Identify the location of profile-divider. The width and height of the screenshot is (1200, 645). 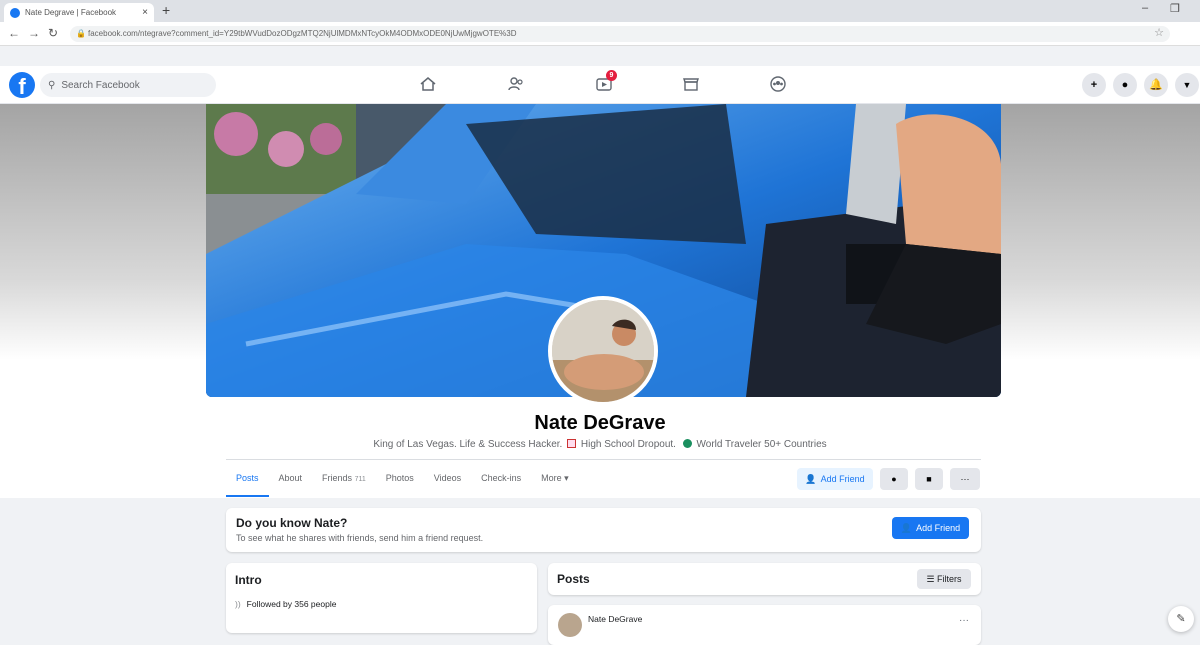
(603, 459).